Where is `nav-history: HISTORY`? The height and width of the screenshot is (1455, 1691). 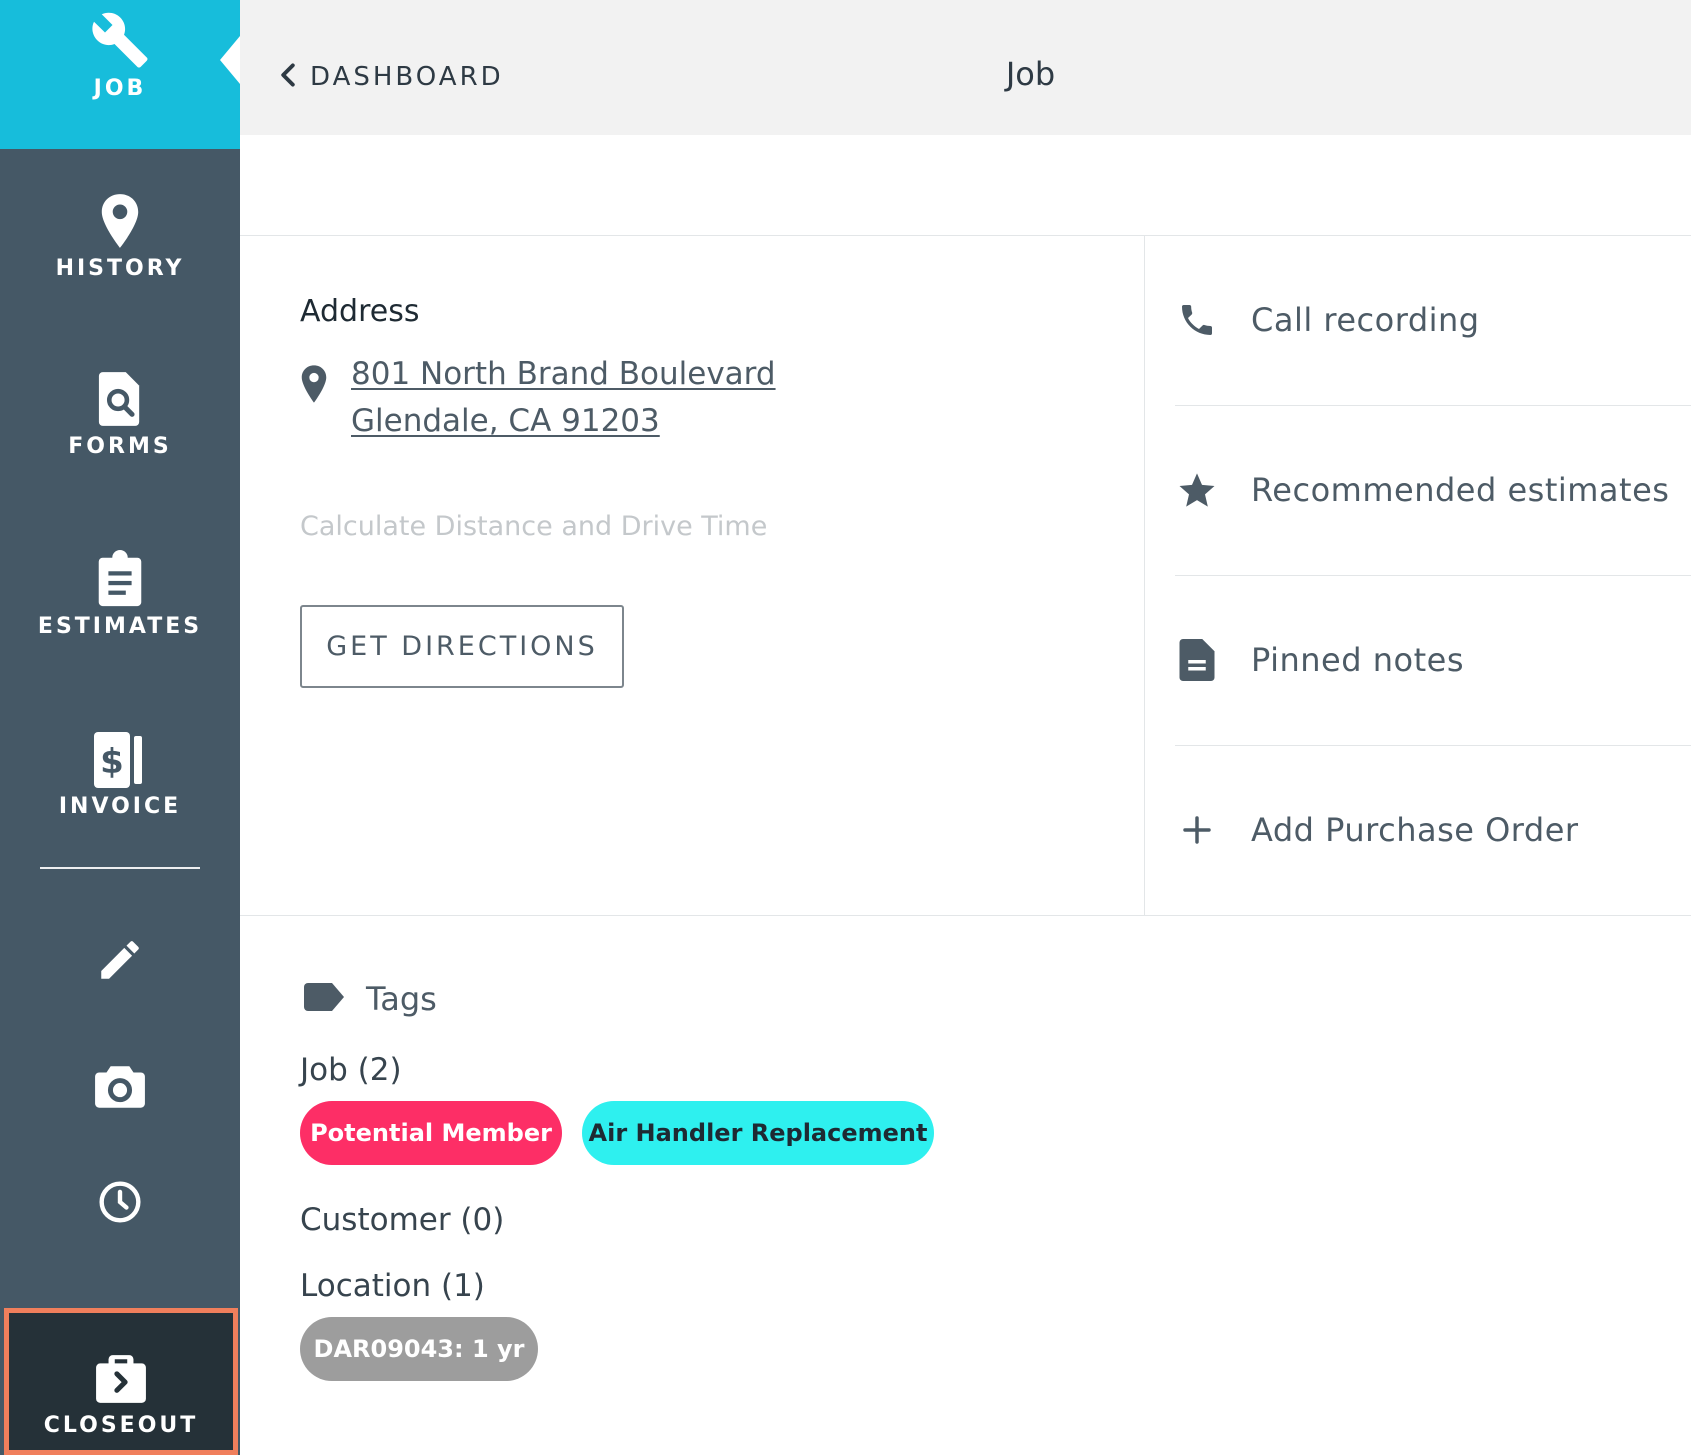
nav-history: HISTORY is located at coordinates (120, 236).